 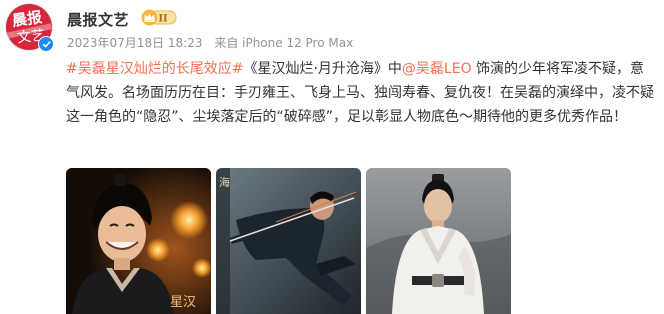 I want to click on action-photo-icon: 海, so click(x=288, y=241).